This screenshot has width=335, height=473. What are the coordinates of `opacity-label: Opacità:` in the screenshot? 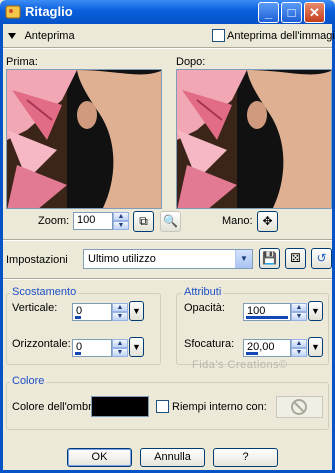 It's located at (204, 308).